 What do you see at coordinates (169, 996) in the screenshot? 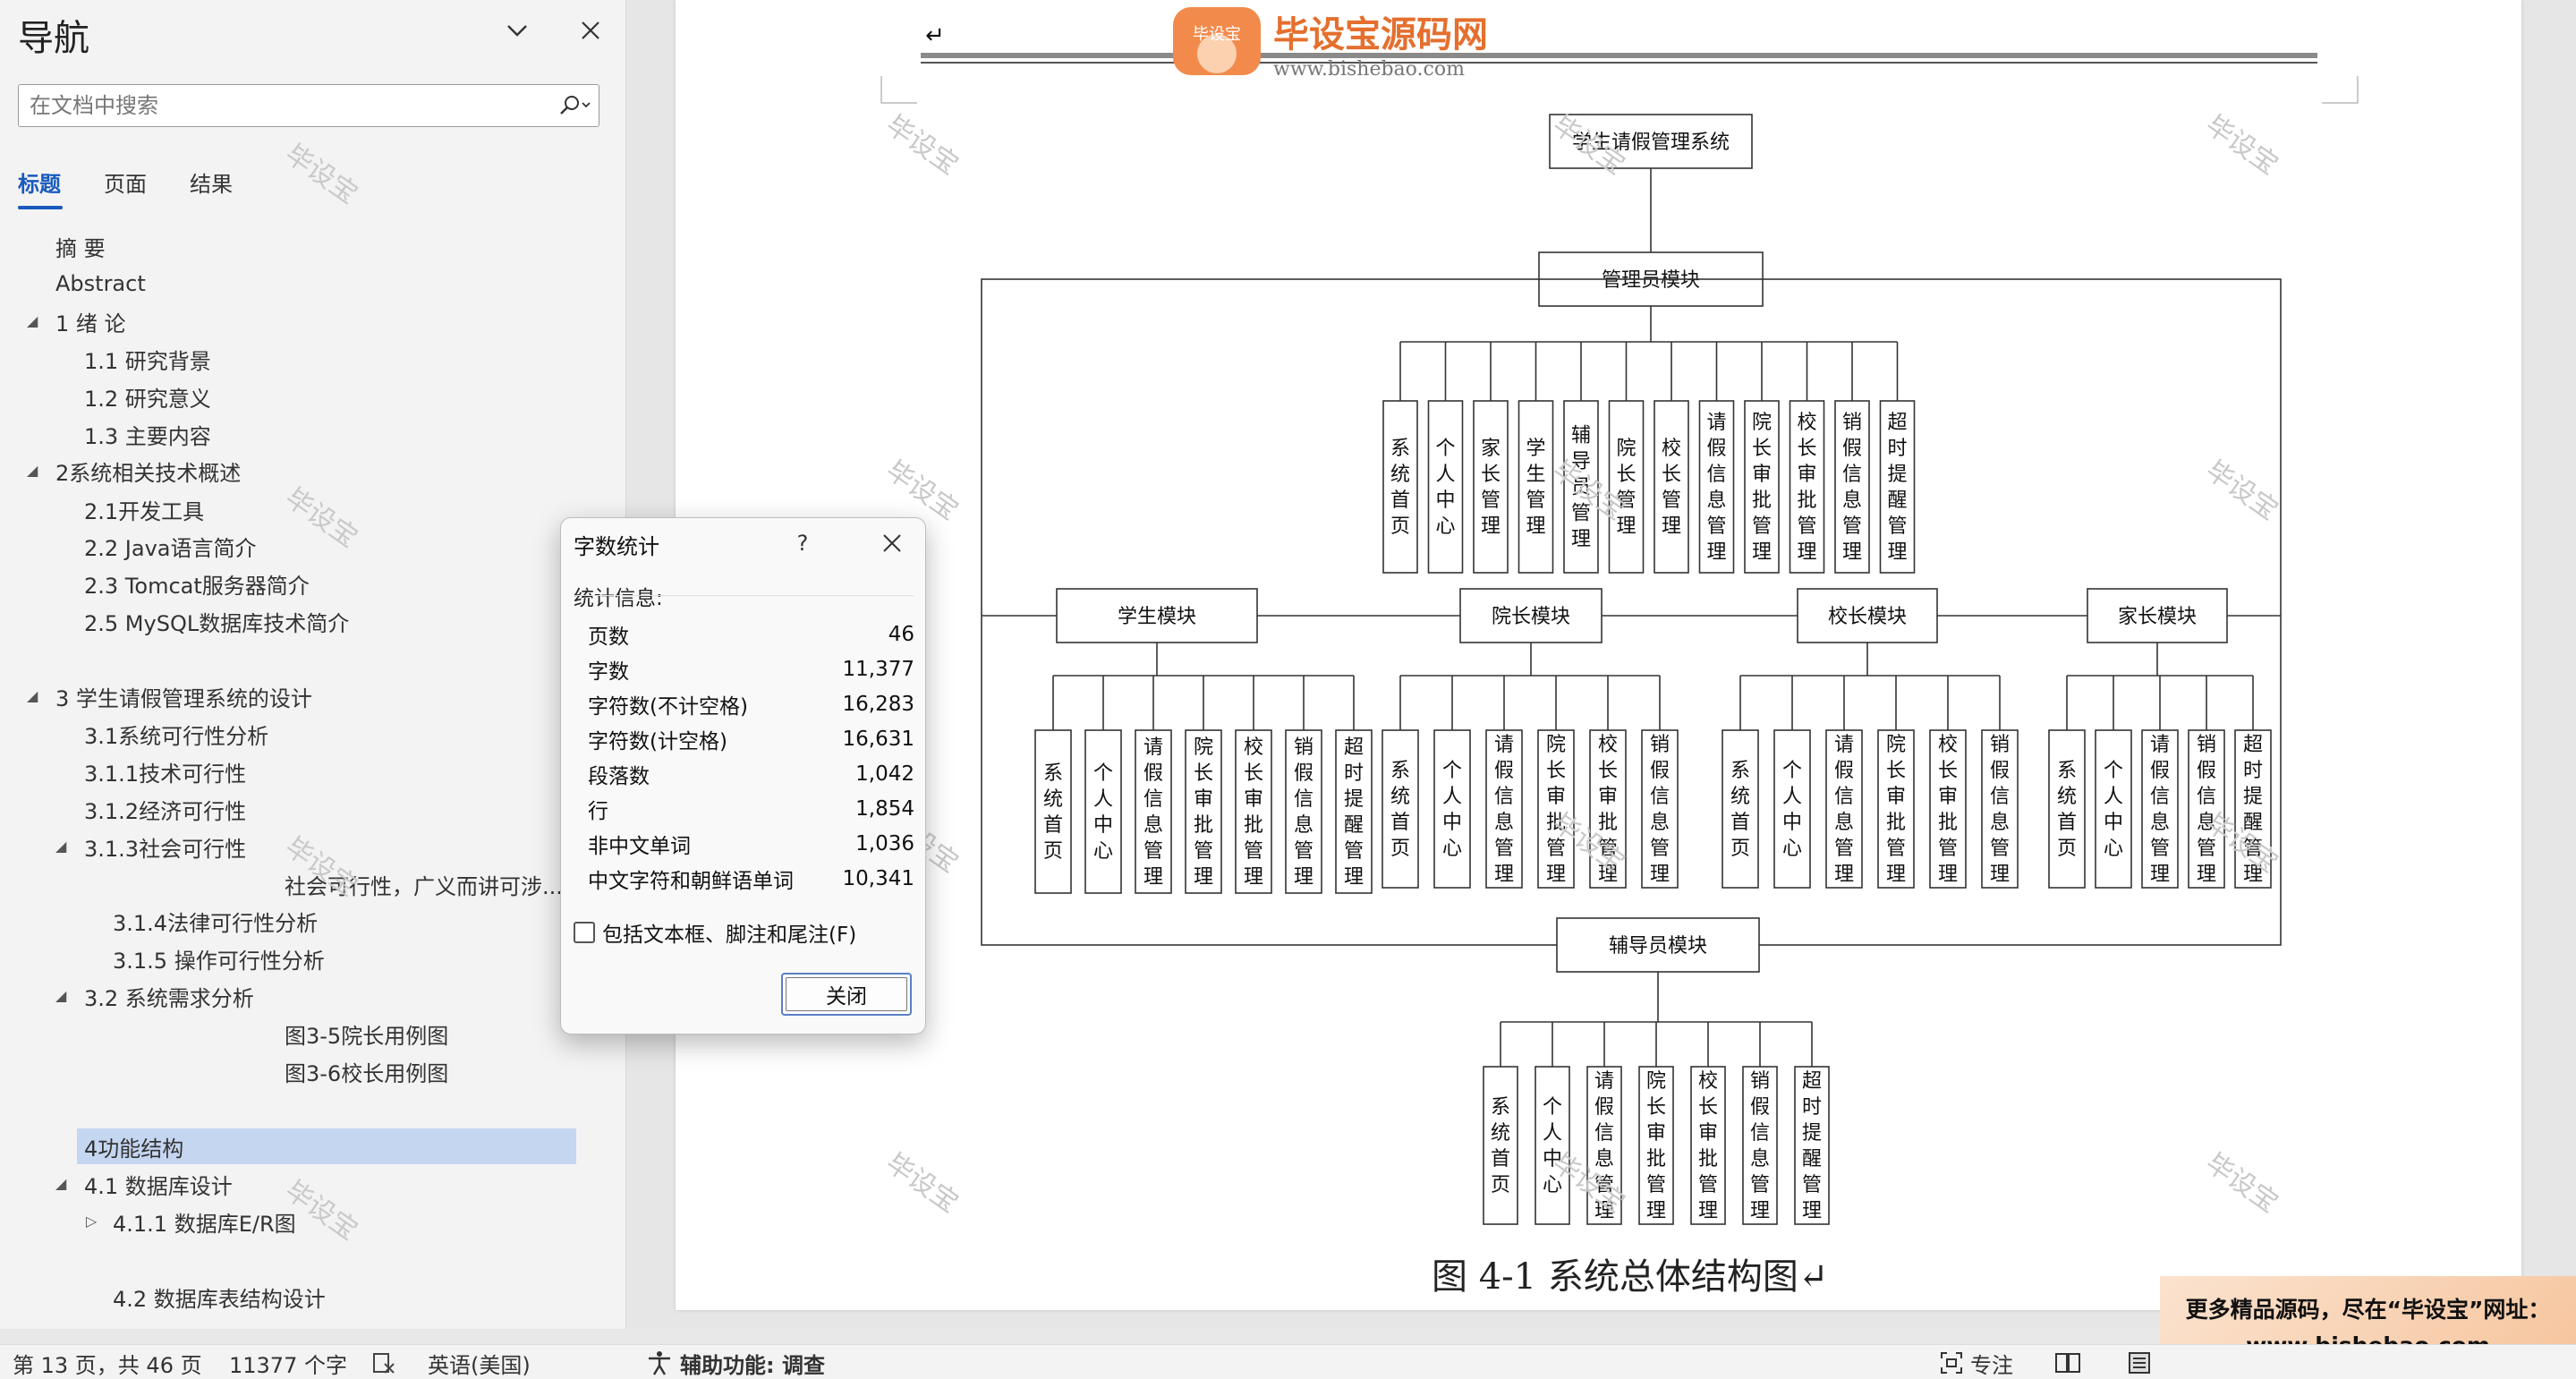
I see `nav-heading-item: 3.2 系统需求分析` at bounding box center [169, 996].